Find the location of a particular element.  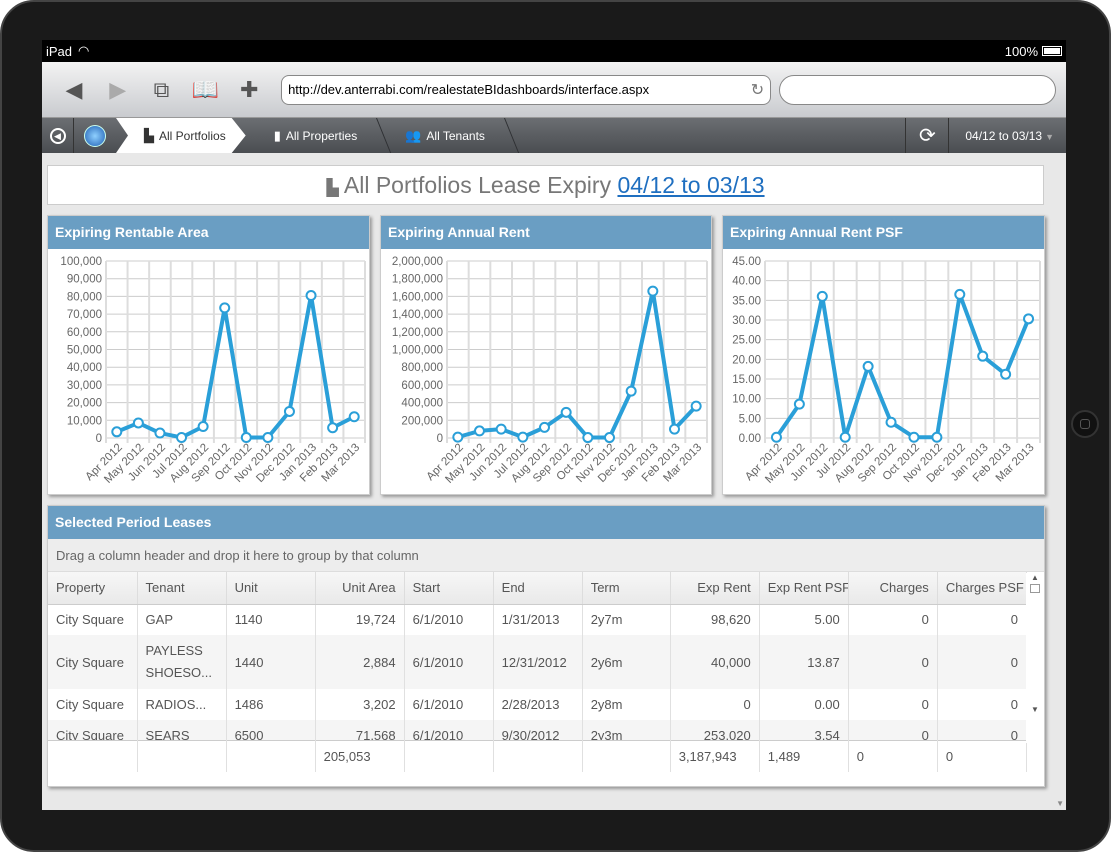

tabs-icon: ⧉ is located at coordinates (162, 90).